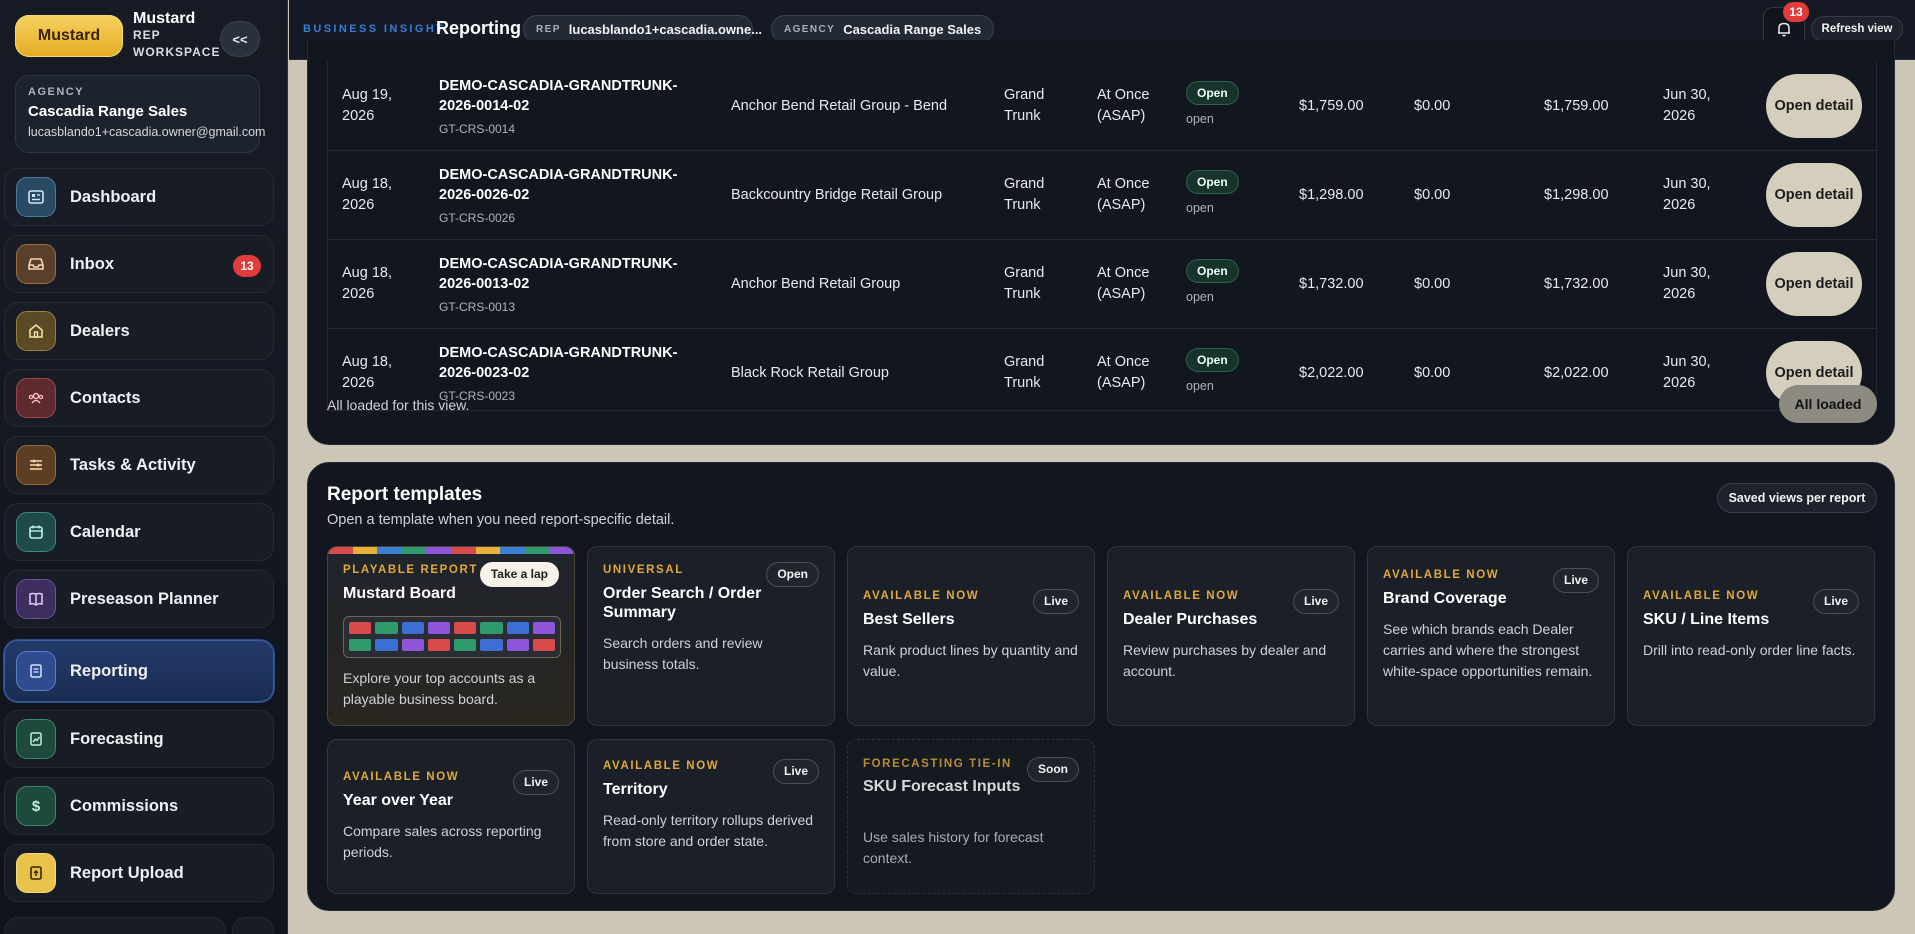  Describe the element at coordinates (36, 806) in the screenshot. I see `dollar-icon: $` at that location.